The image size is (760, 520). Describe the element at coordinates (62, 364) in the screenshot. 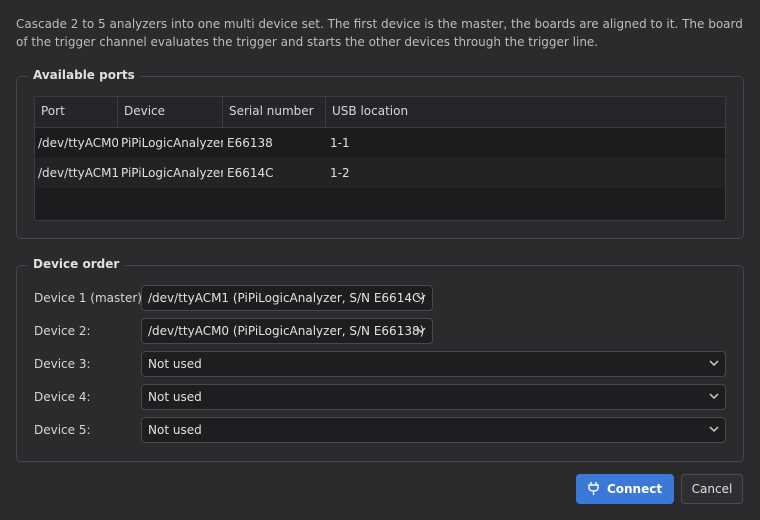

I see `device-3-label: Device 3:` at that location.